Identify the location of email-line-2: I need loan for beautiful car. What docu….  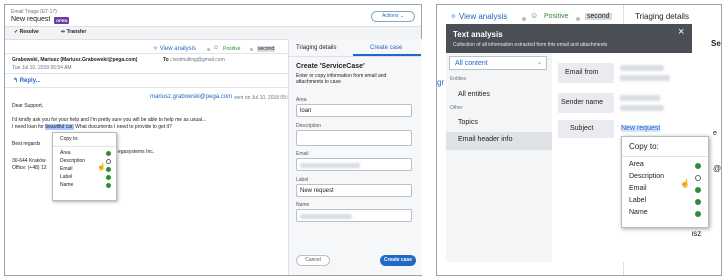
(92, 127).